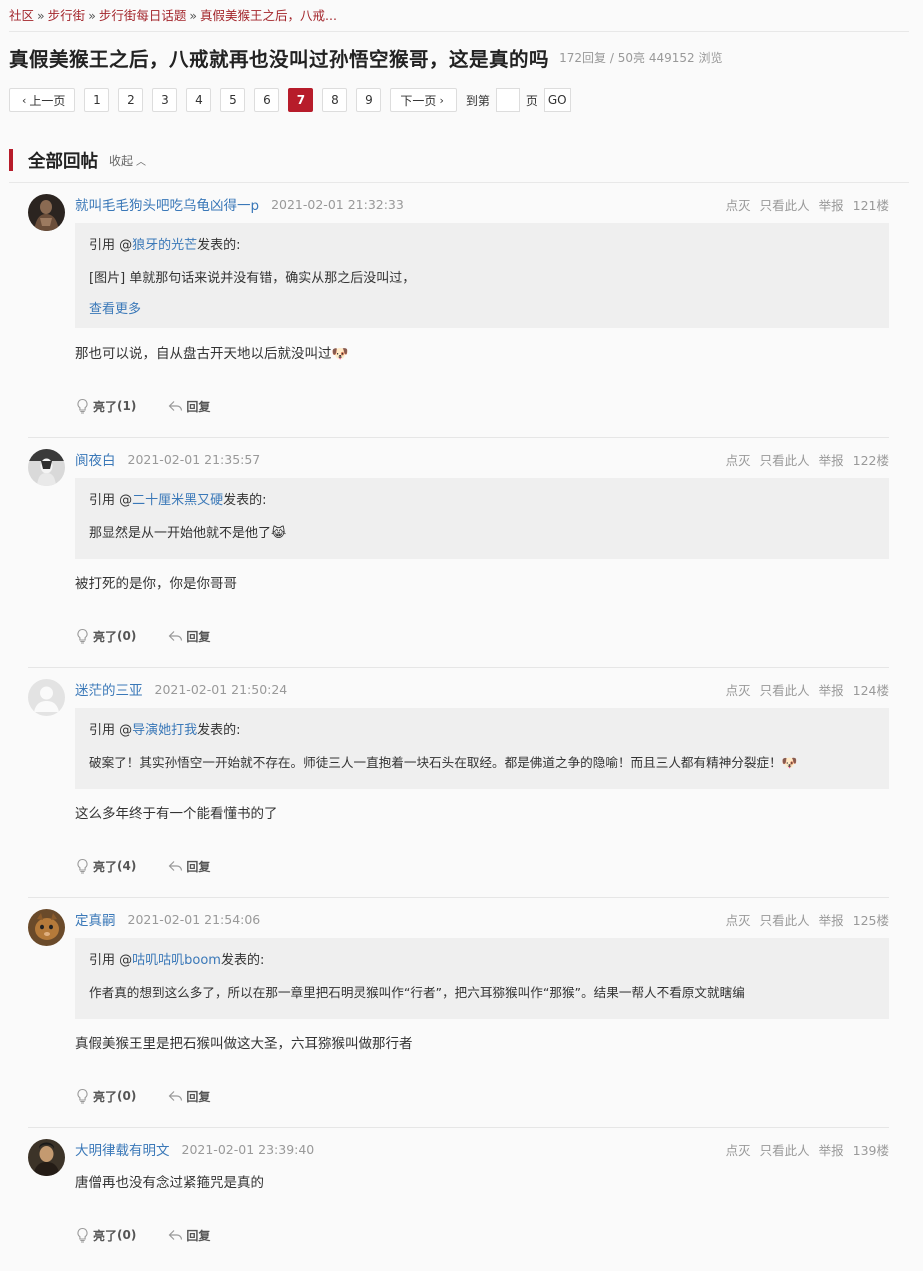  Describe the element at coordinates (105, 866) in the screenshot. I see `light-button: 亮了 (4)` at that location.